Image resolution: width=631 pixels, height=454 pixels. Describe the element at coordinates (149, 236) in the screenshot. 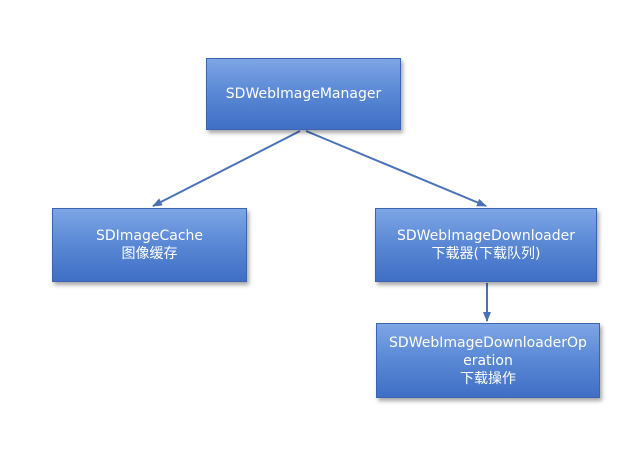

I see `node-cache-label: SDImageCache` at that location.